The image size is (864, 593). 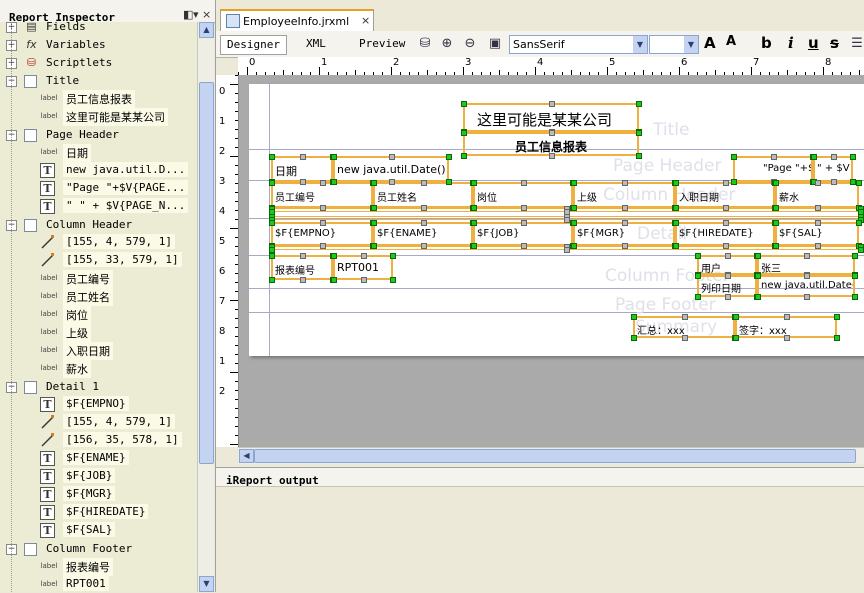 I want to click on font-name-select: SansSerif ▼, so click(x=578, y=44).